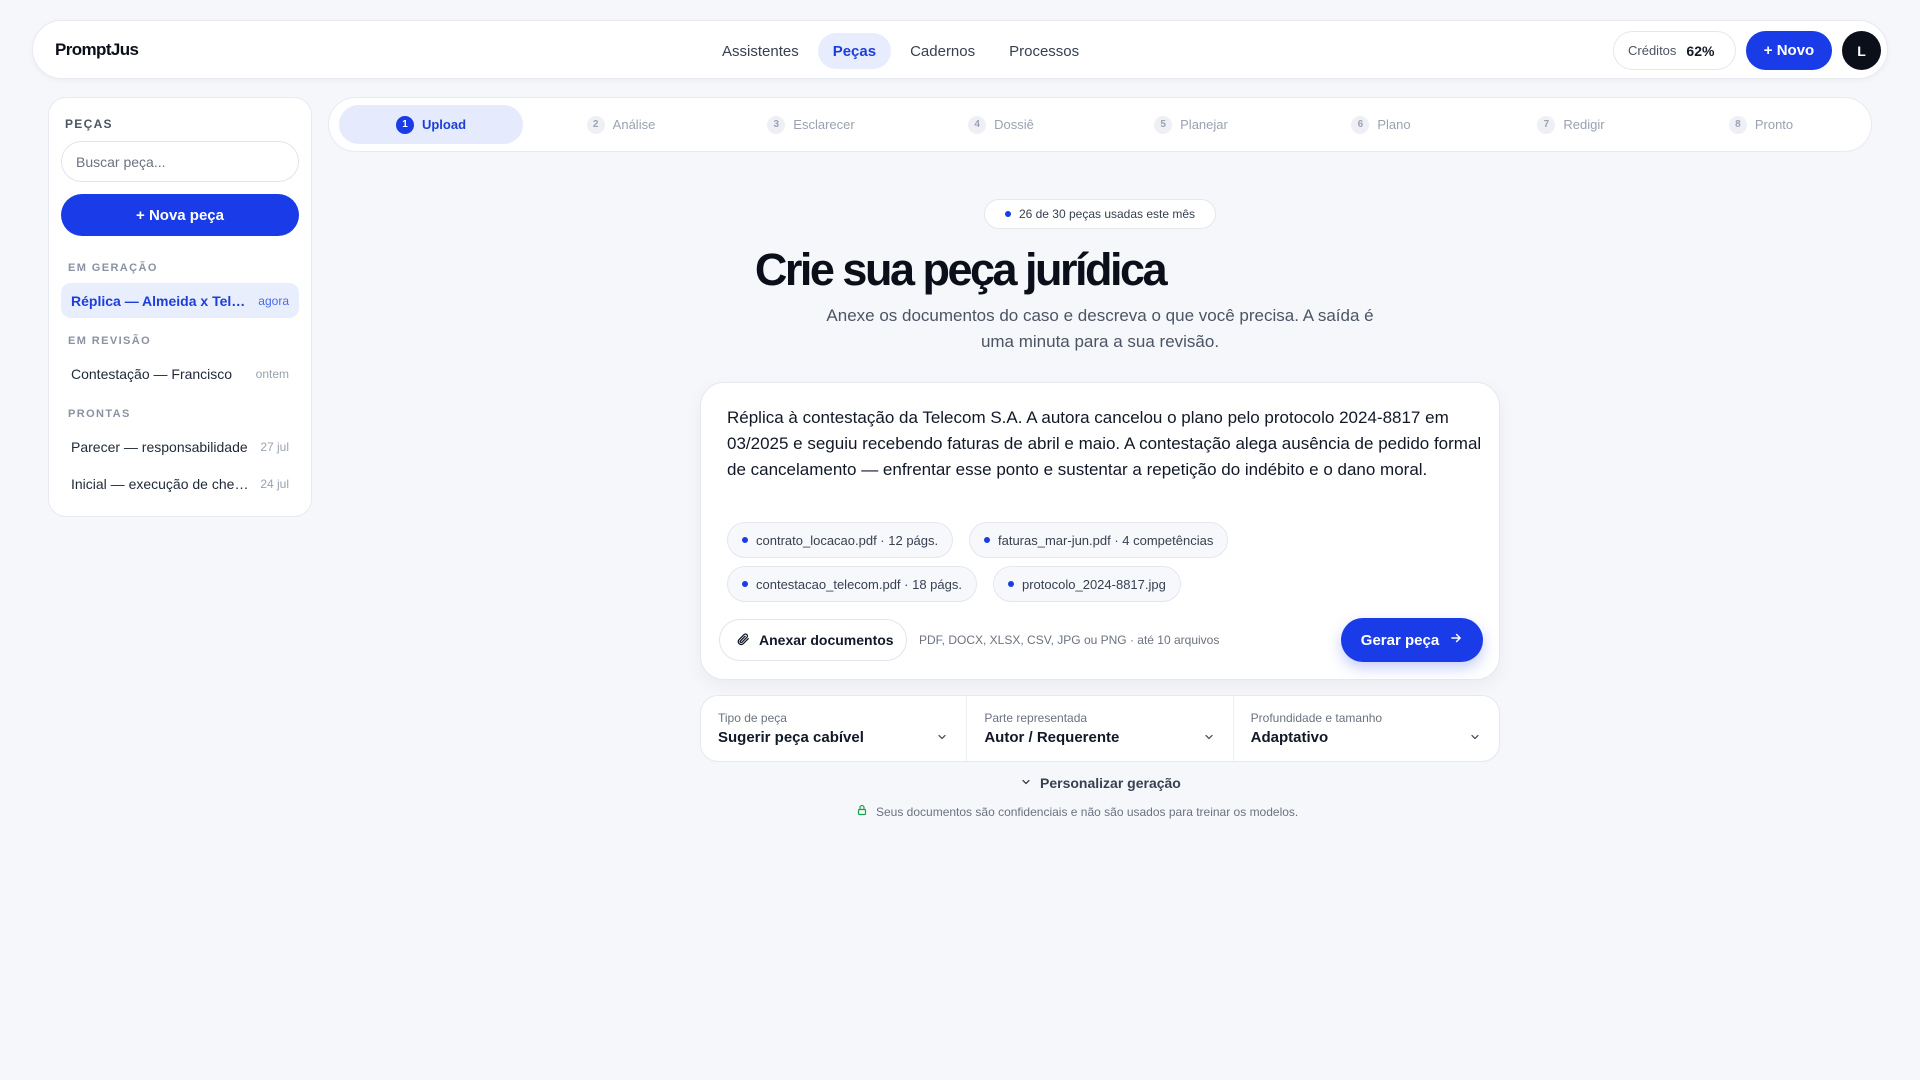 This screenshot has height=1080, width=1920. Describe the element at coordinates (595, 124) in the screenshot. I see `step-number: 2` at that location.